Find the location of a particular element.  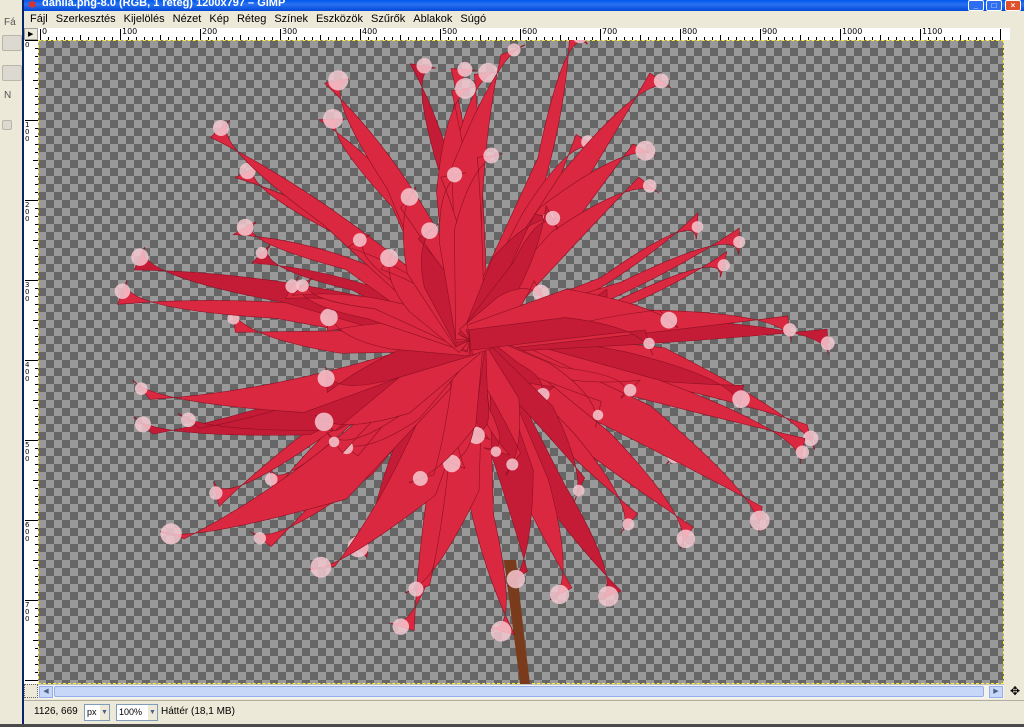

navigate-cross-icon: ✥ is located at coordinates (1015, 691).